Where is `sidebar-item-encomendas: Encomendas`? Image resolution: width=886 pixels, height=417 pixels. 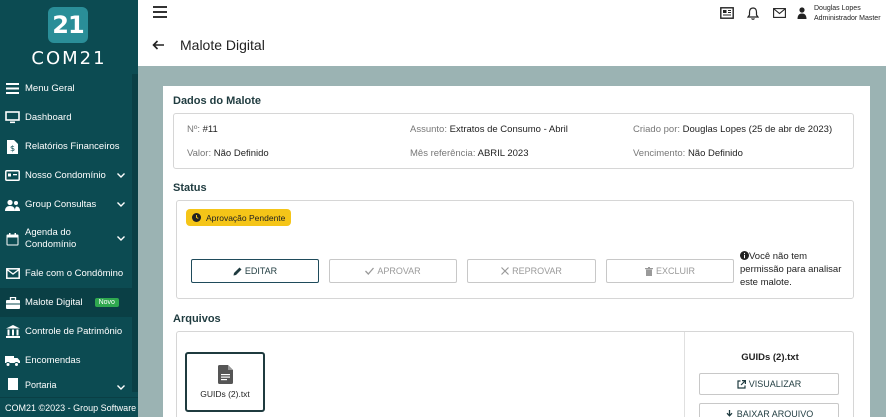
sidebar-item-encomendas: Encomendas is located at coordinates (69, 360).